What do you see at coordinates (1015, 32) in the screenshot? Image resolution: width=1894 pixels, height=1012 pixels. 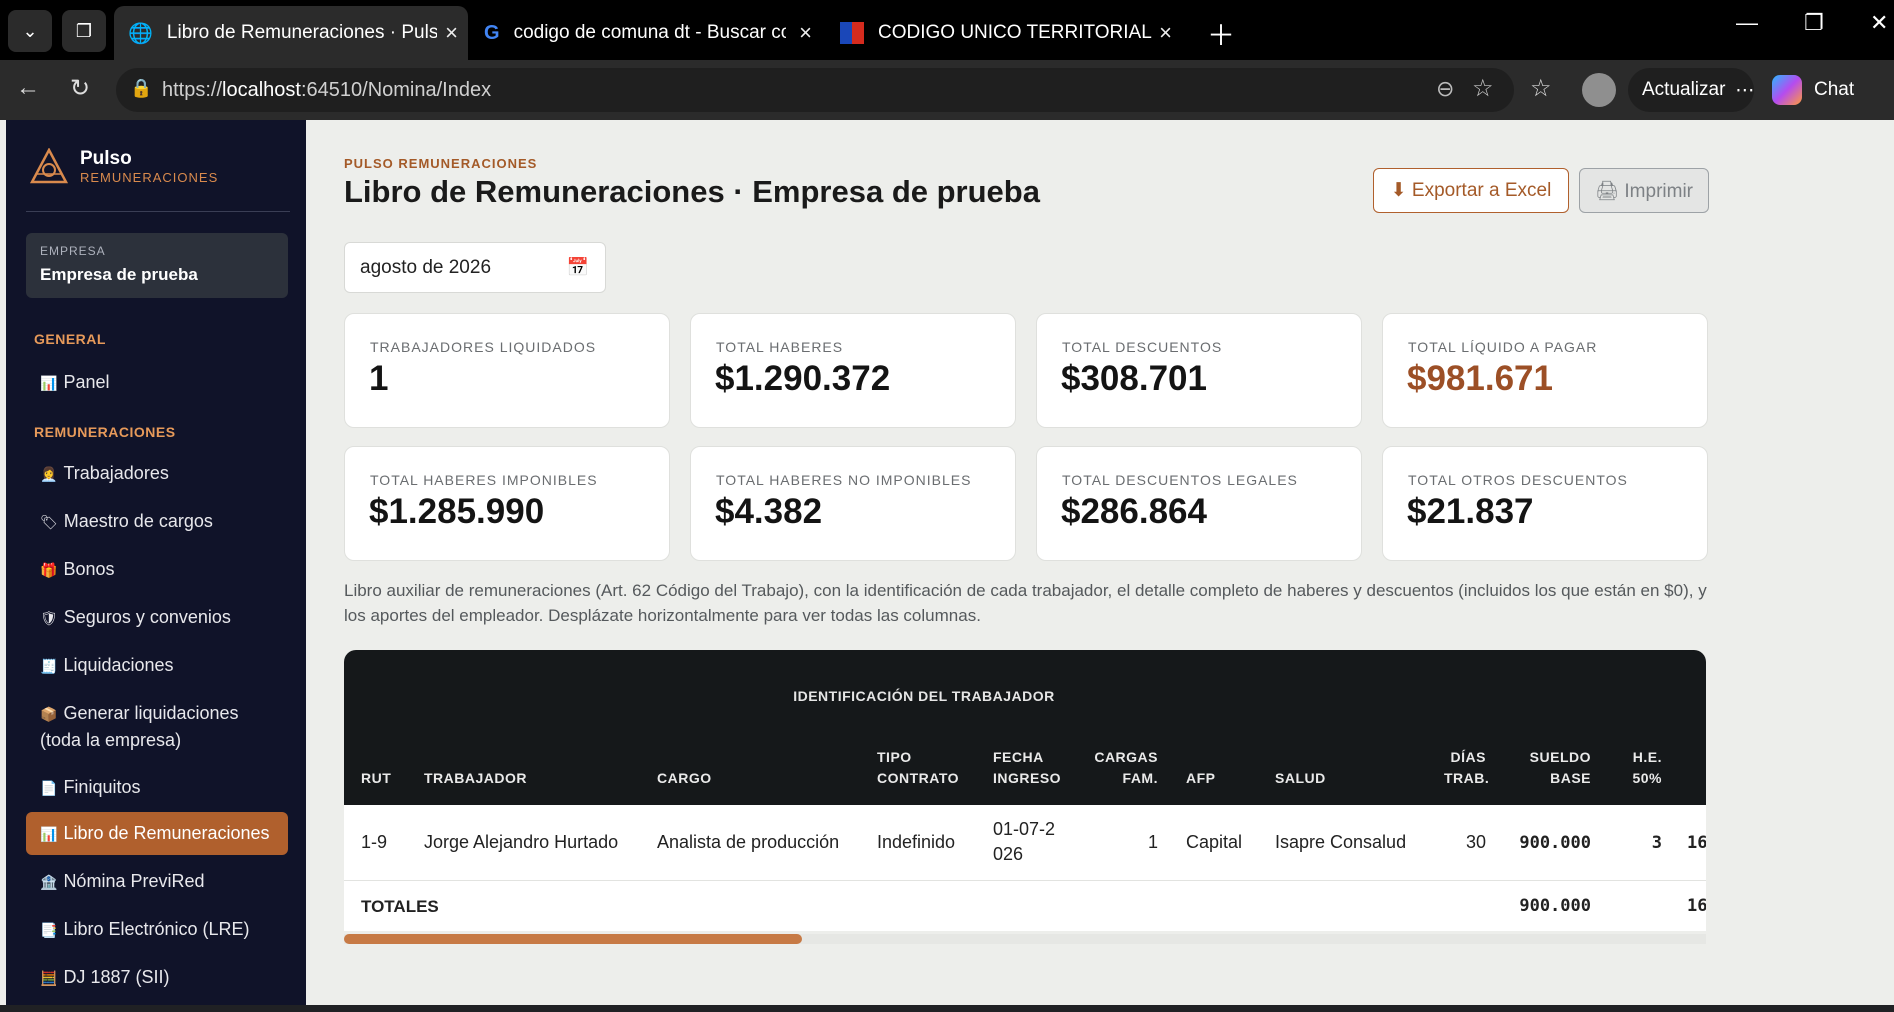 I see `tab-title: CODIGO UNICO TERRITORIAL` at bounding box center [1015, 32].